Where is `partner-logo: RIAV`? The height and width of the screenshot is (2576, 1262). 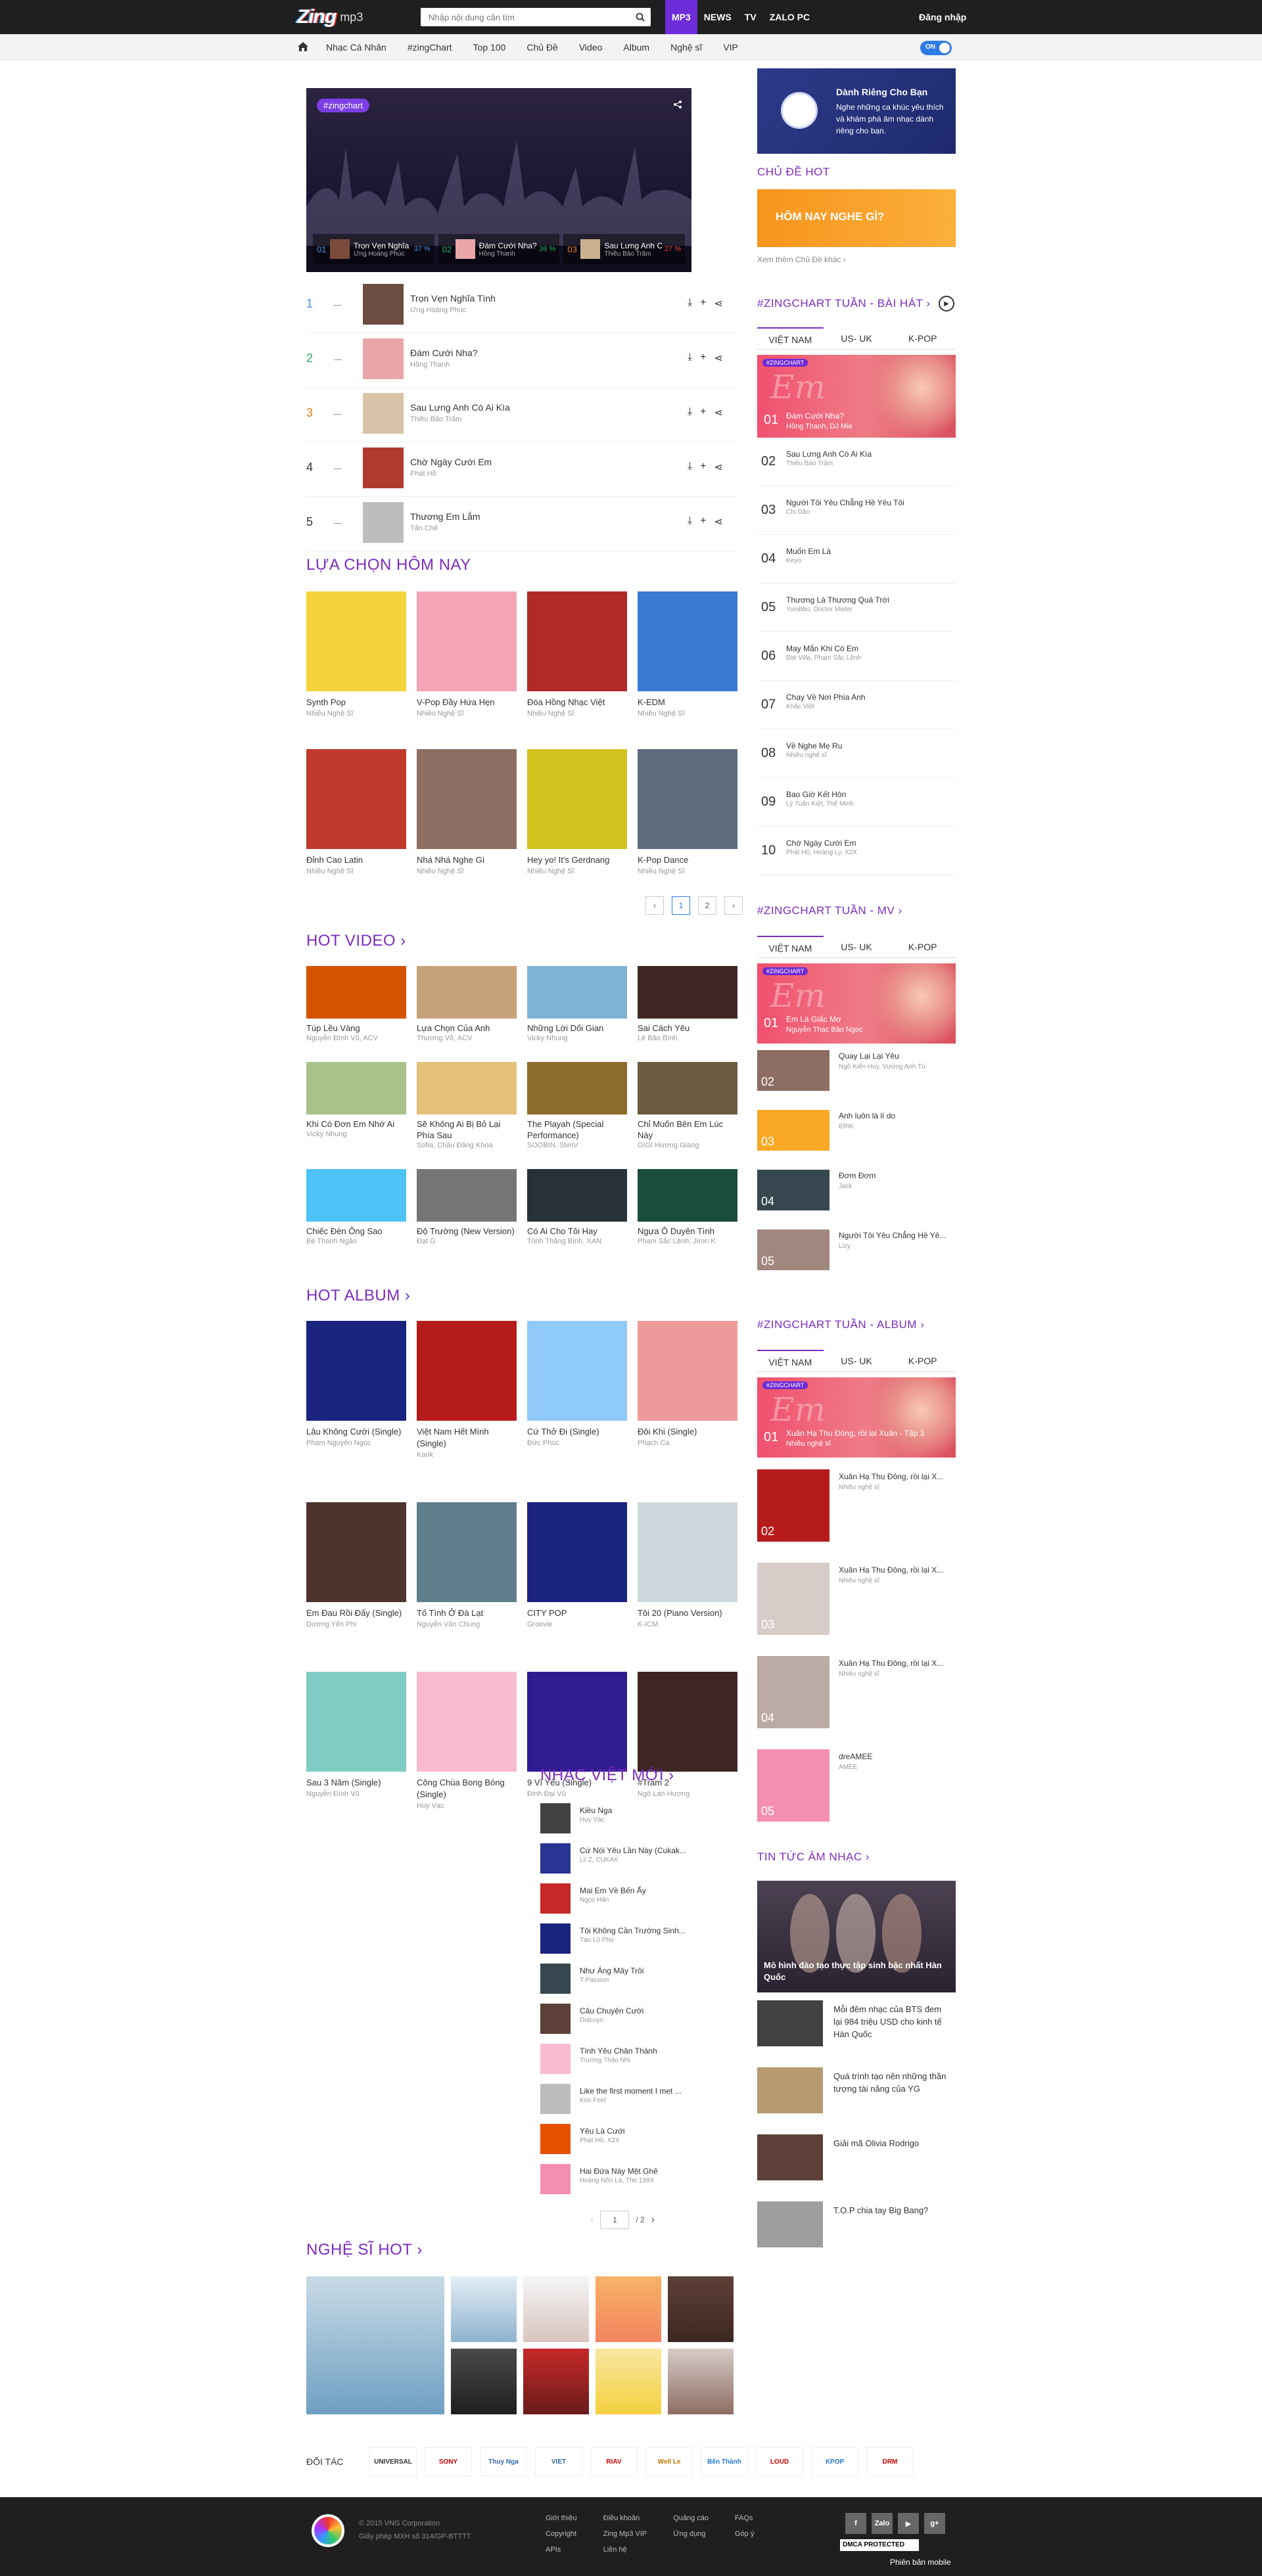 partner-logo: RIAV is located at coordinates (614, 2461).